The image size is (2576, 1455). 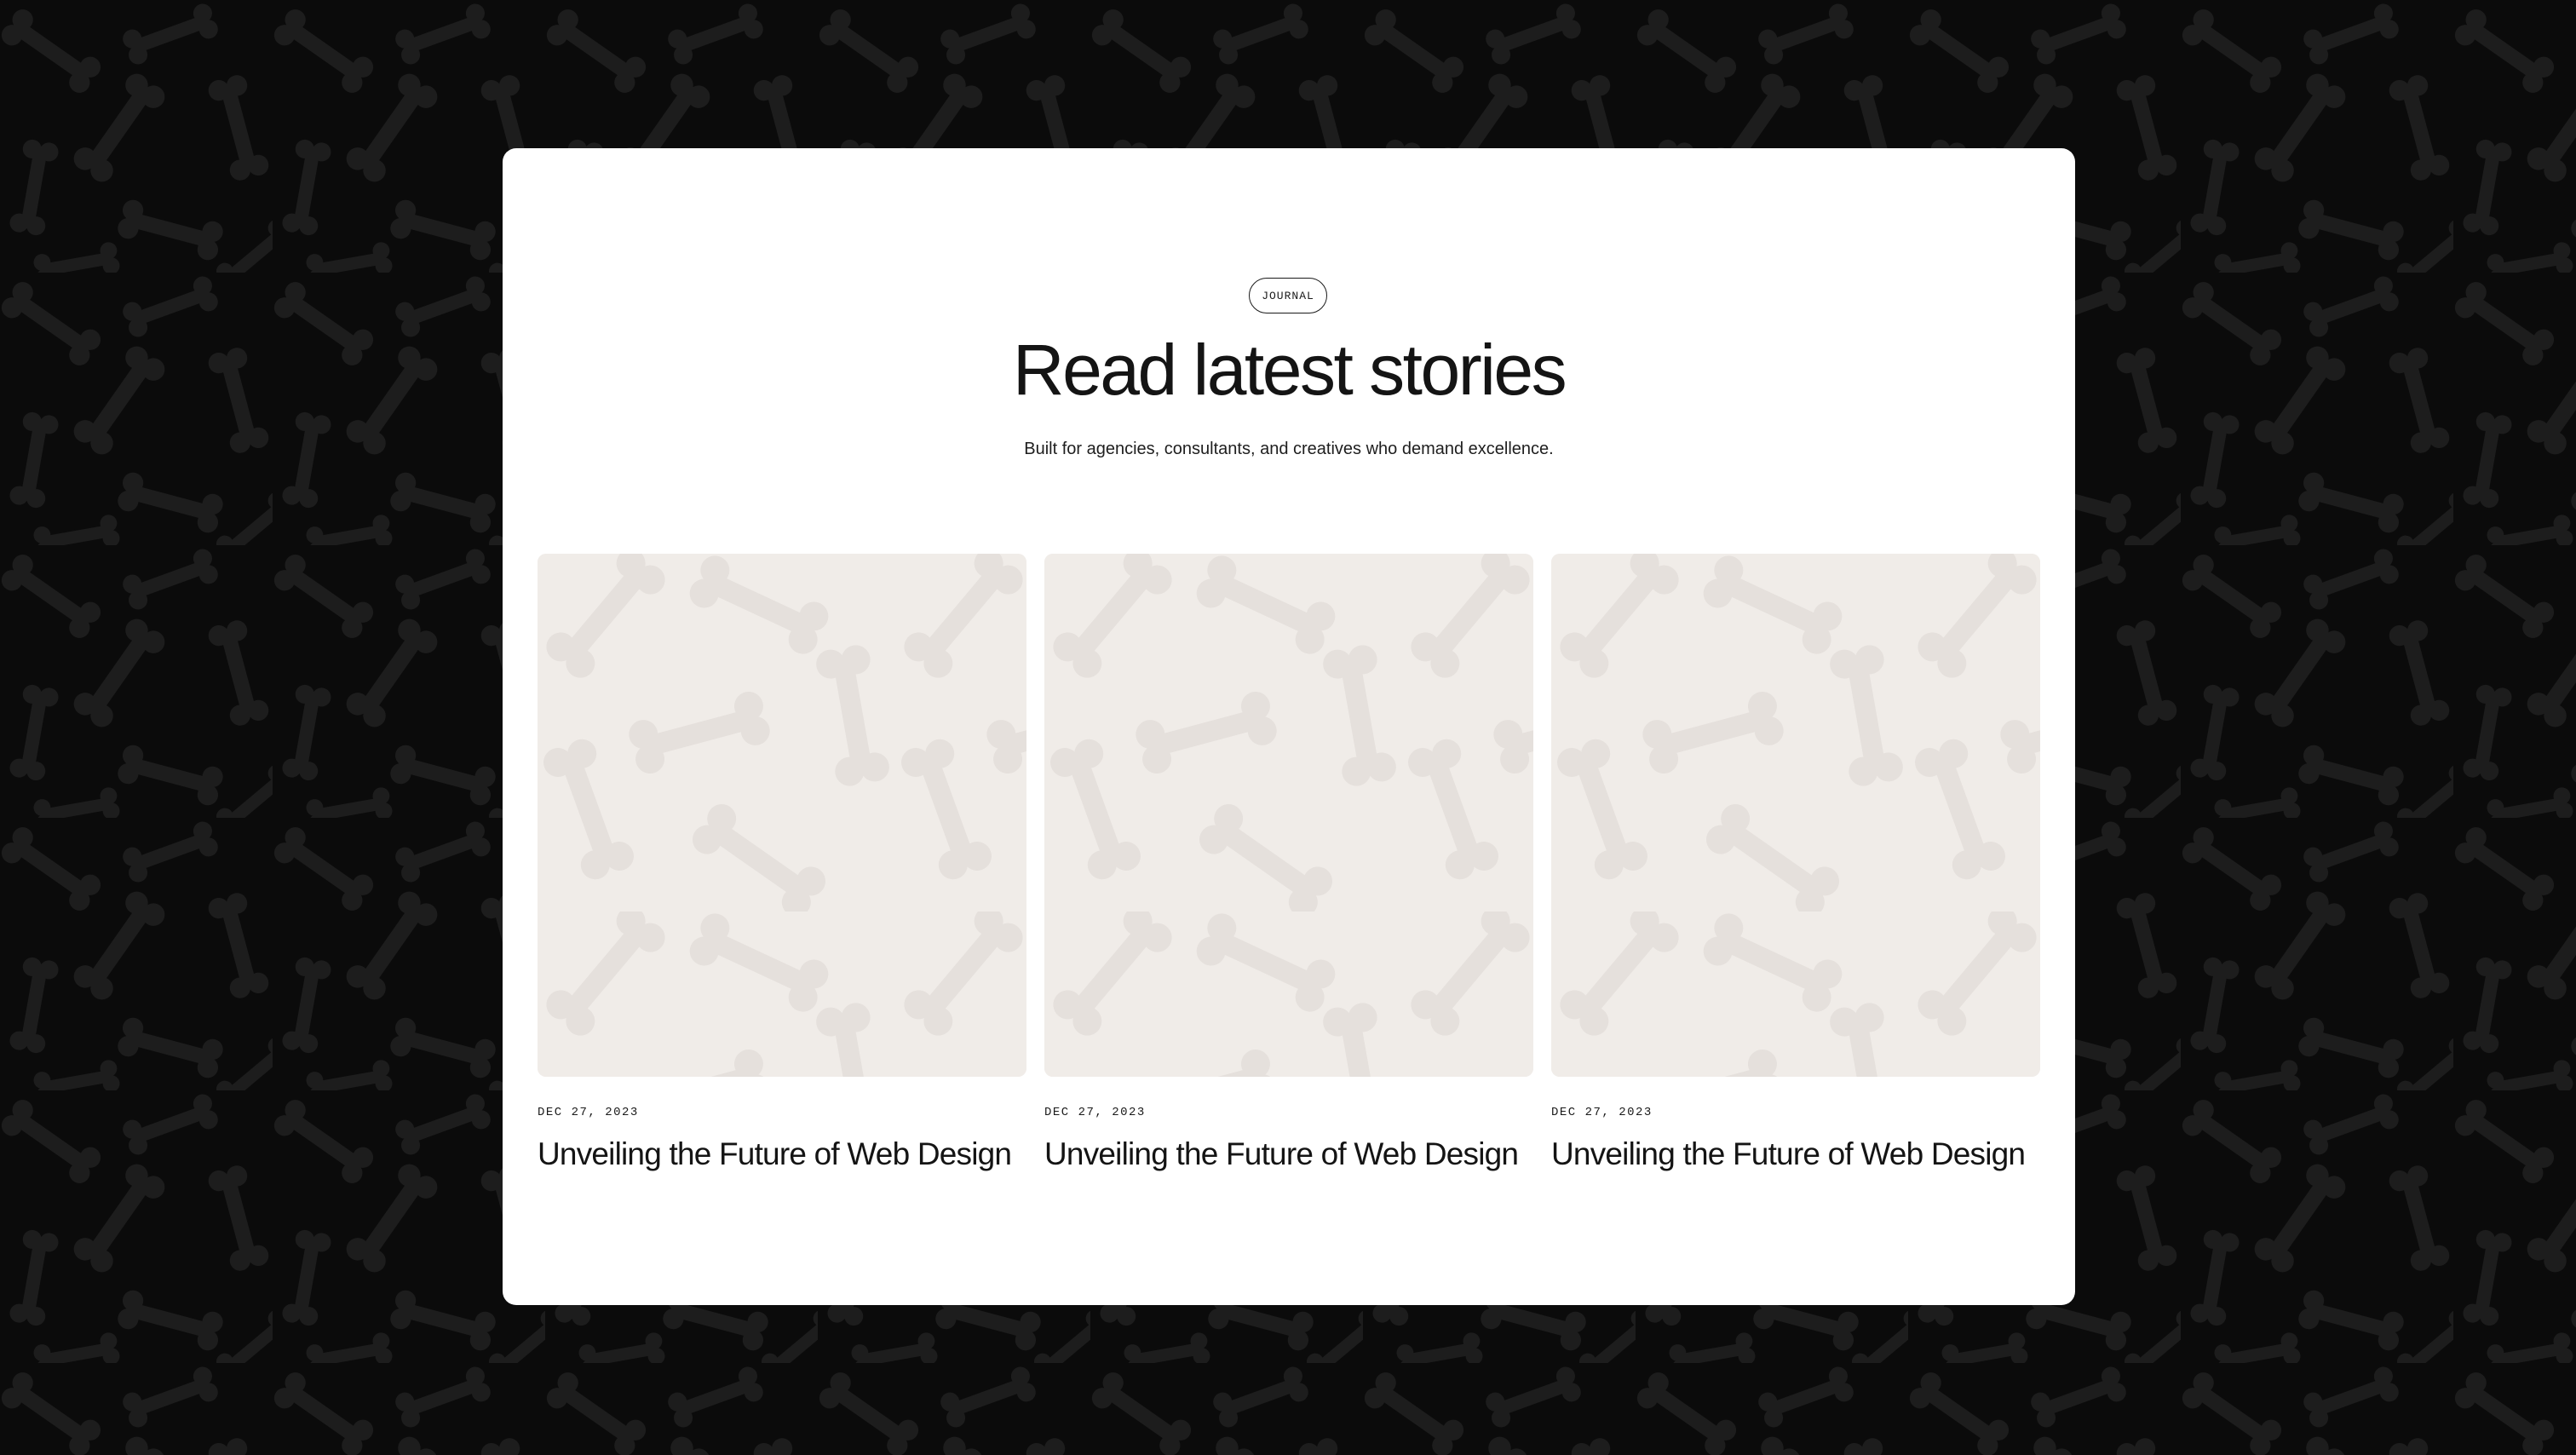 I want to click on journal-badge: JOURNAL, so click(x=1288, y=296).